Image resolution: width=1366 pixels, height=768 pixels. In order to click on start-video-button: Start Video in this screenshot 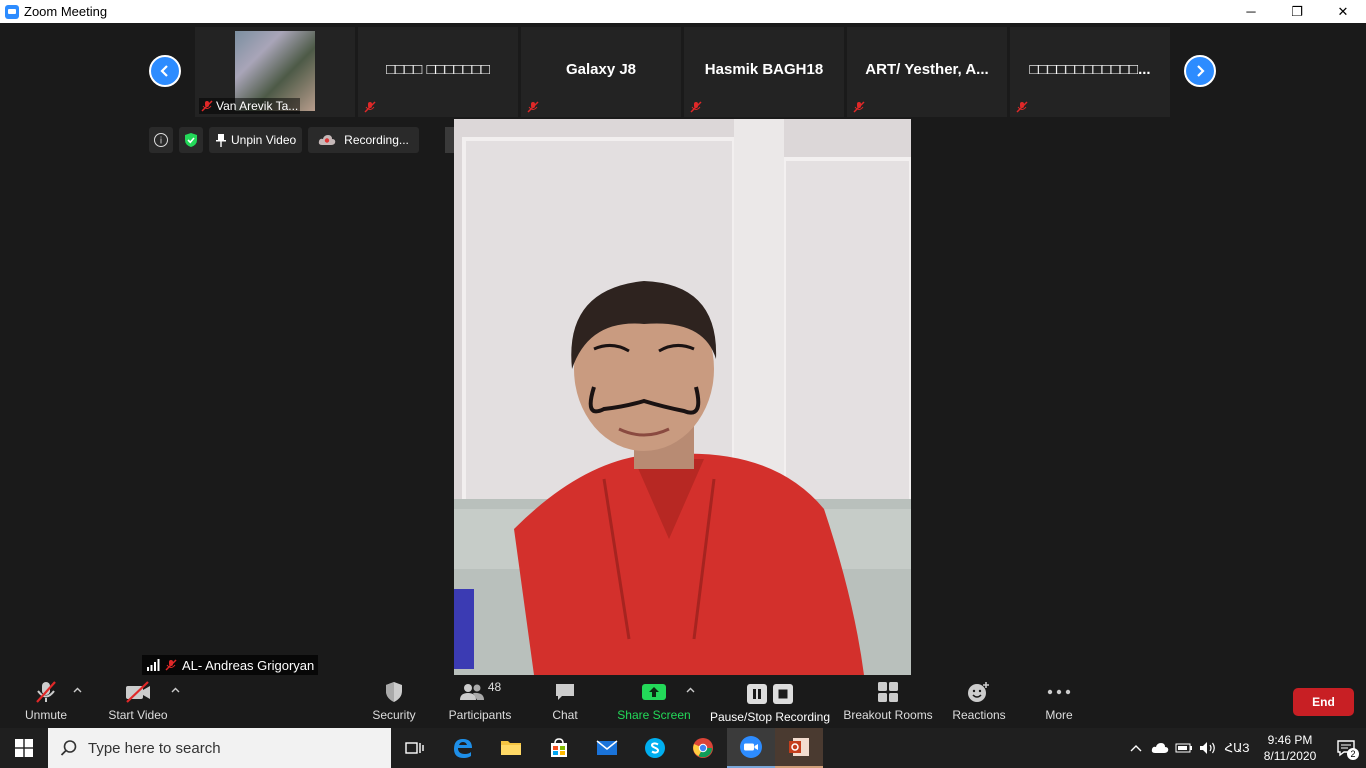, I will do `click(138, 702)`.